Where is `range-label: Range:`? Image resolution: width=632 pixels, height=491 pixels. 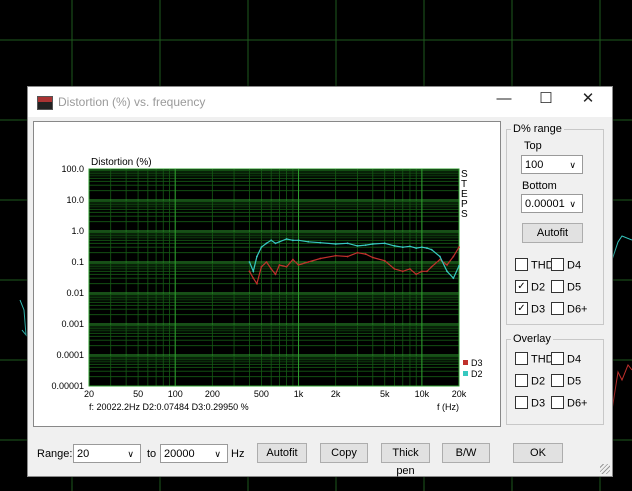
range-label: Range: is located at coordinates (55, 454).